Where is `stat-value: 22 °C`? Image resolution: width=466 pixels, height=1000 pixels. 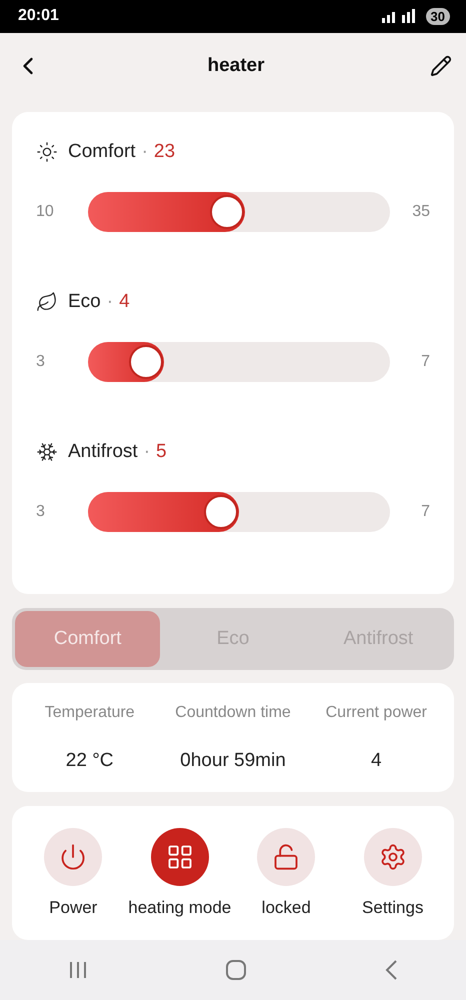
stat-value: 22 °C is located at coordinates (90, 761).